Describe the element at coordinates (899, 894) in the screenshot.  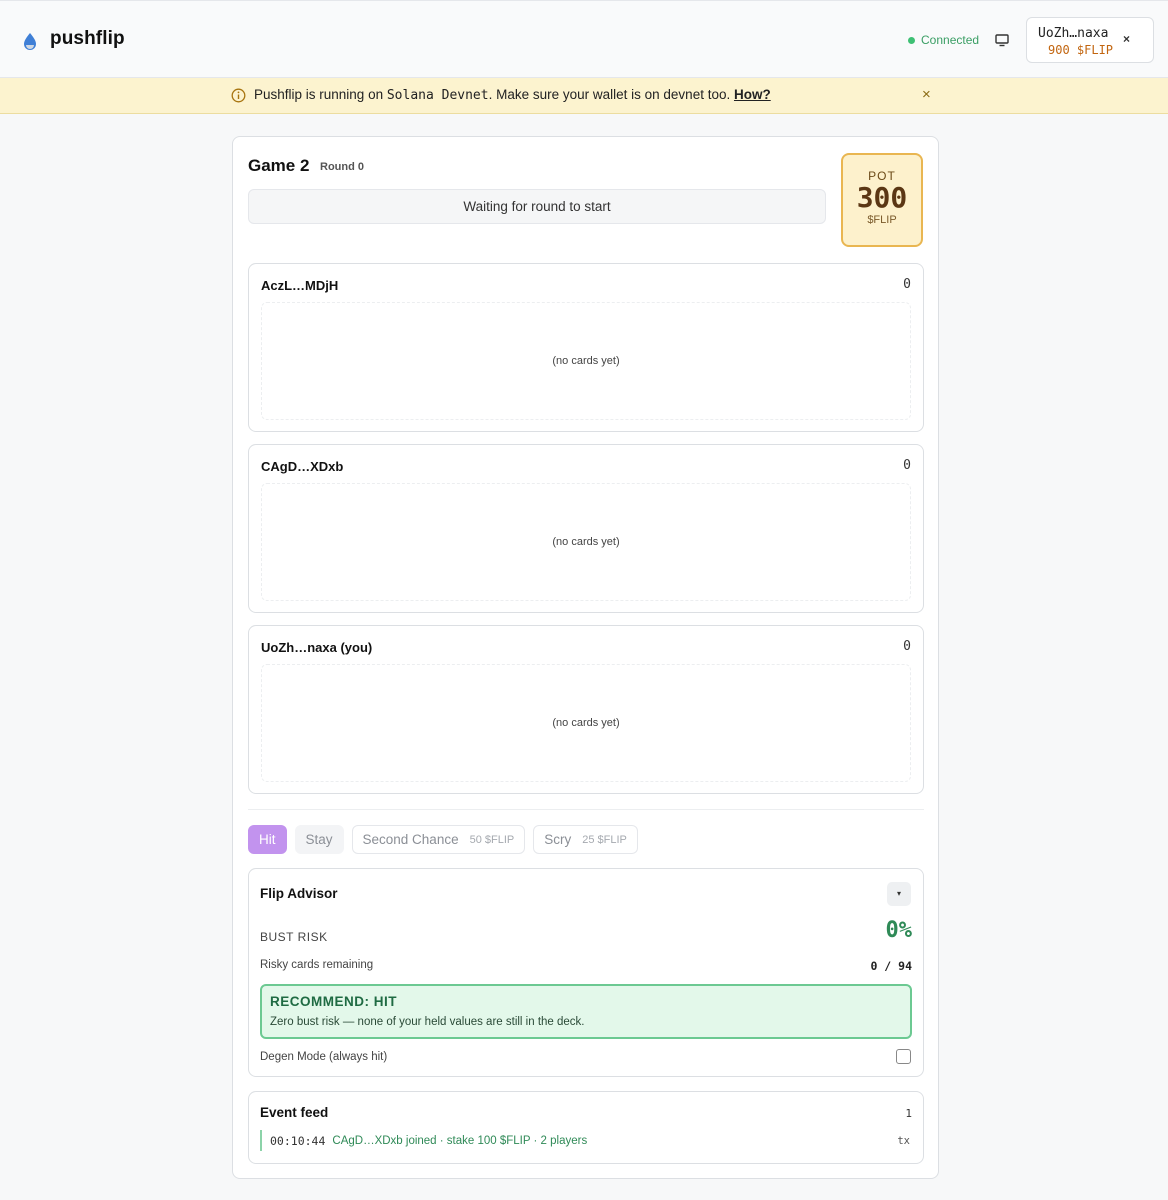
I see `collapse-toggle-icon: ▾` at that location.